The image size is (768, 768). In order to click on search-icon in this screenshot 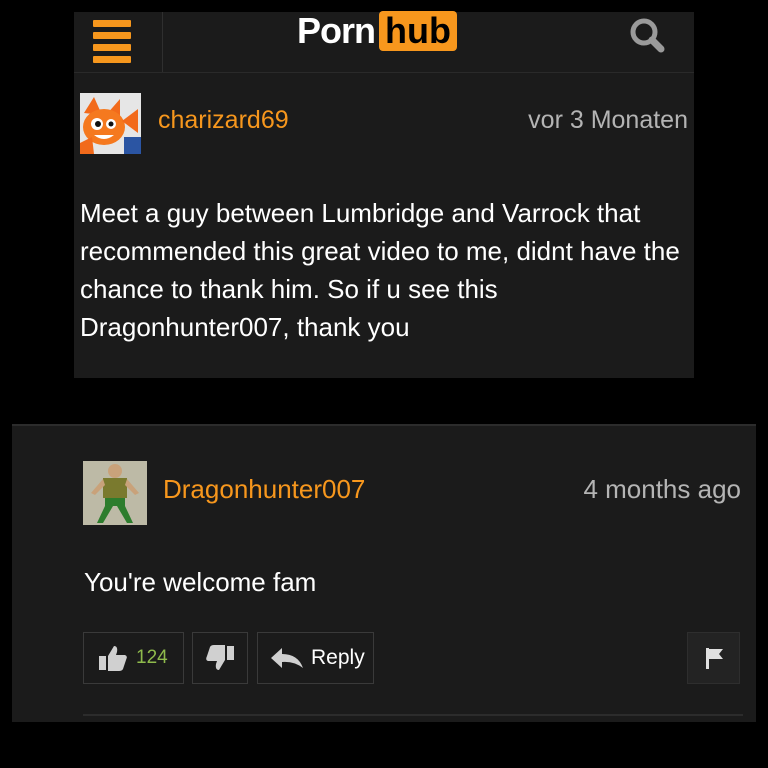, I will do `click(647, 35)`.